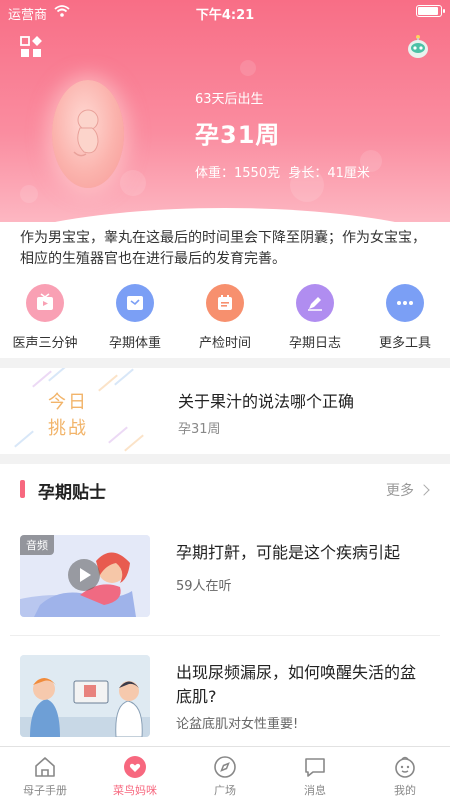  Describe the element at coordinates (134, 343) in the screenshot. I see `tool-label: 孕期体重` at that location.